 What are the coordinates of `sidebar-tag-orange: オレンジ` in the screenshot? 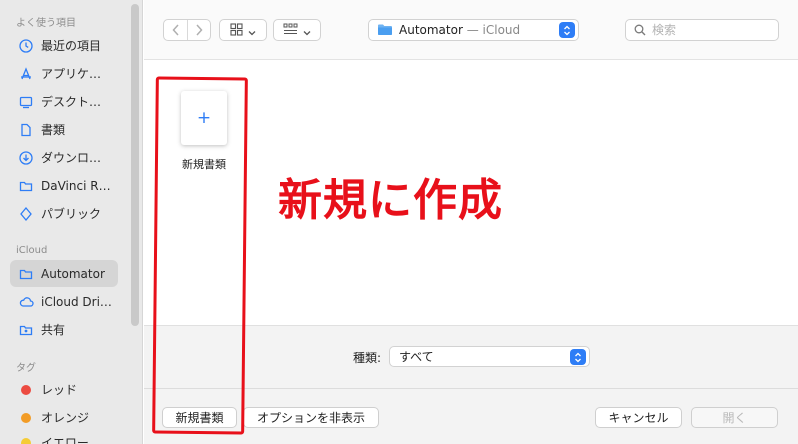 It's located at (64, 417).